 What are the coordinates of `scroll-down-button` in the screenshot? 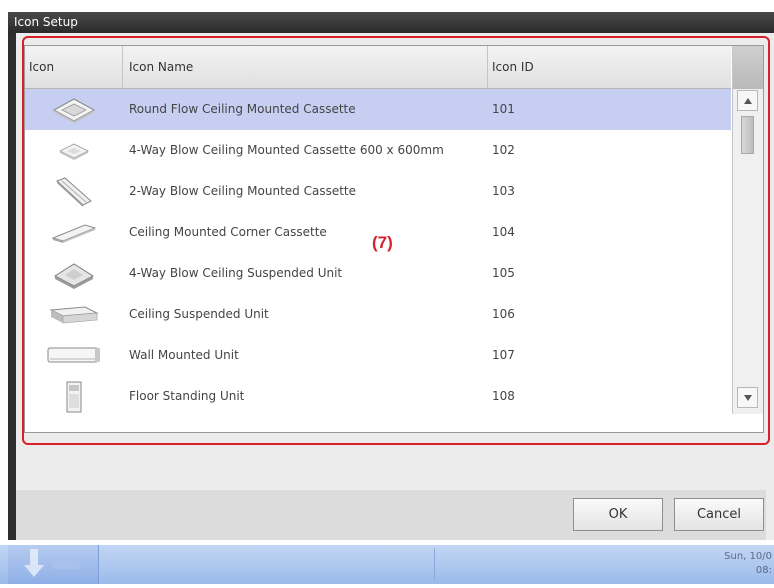 It's located at (747, 397).